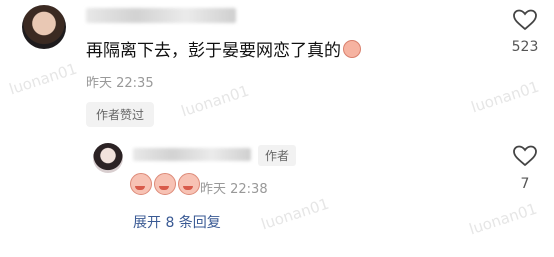  I want to click on like-heart-icon, so click(525, 20).